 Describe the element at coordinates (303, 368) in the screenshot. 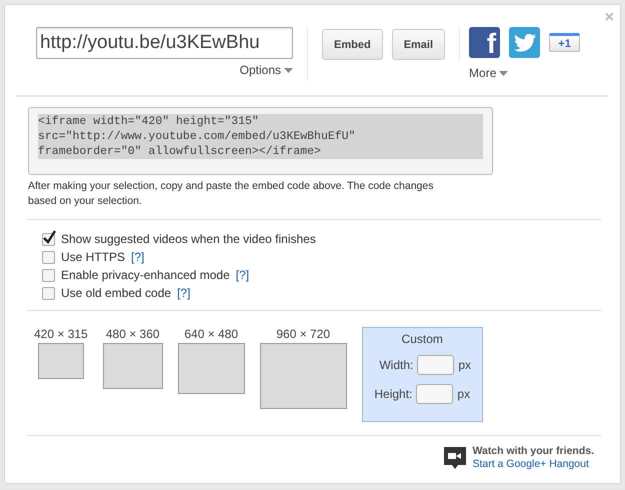

I see `size-option: 960 × 720` at that location.